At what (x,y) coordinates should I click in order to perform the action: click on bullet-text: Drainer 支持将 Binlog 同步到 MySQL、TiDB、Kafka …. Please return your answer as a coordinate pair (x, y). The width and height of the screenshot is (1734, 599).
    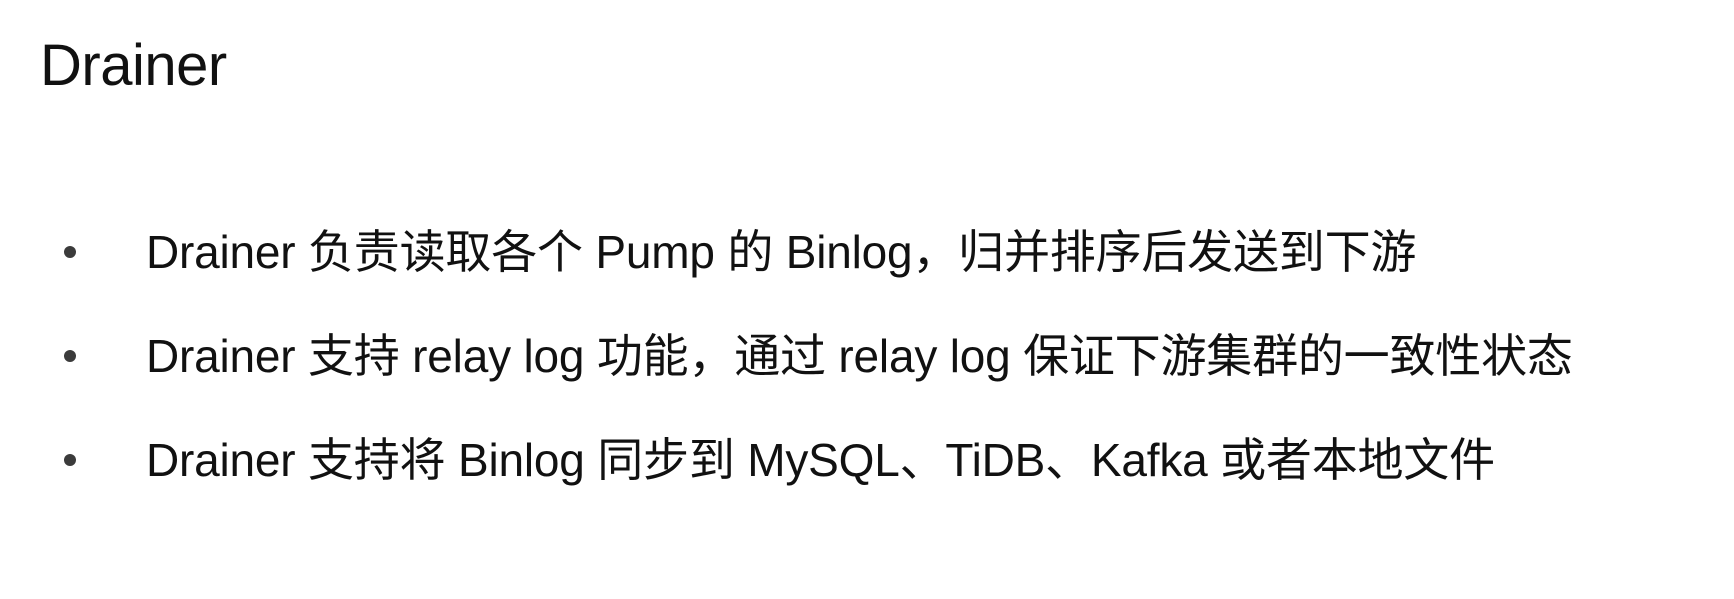
    Looking at the image, I should click on (820, 460).